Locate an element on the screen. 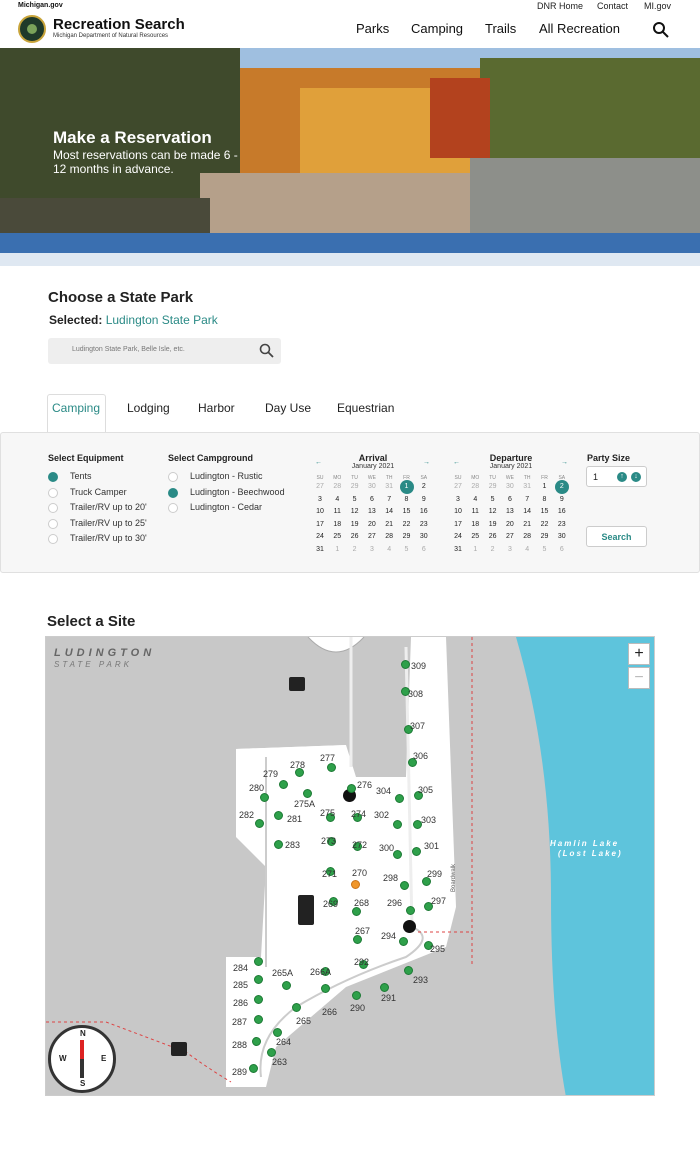  nav-camping: Camping is located at coordinates (437, 28).